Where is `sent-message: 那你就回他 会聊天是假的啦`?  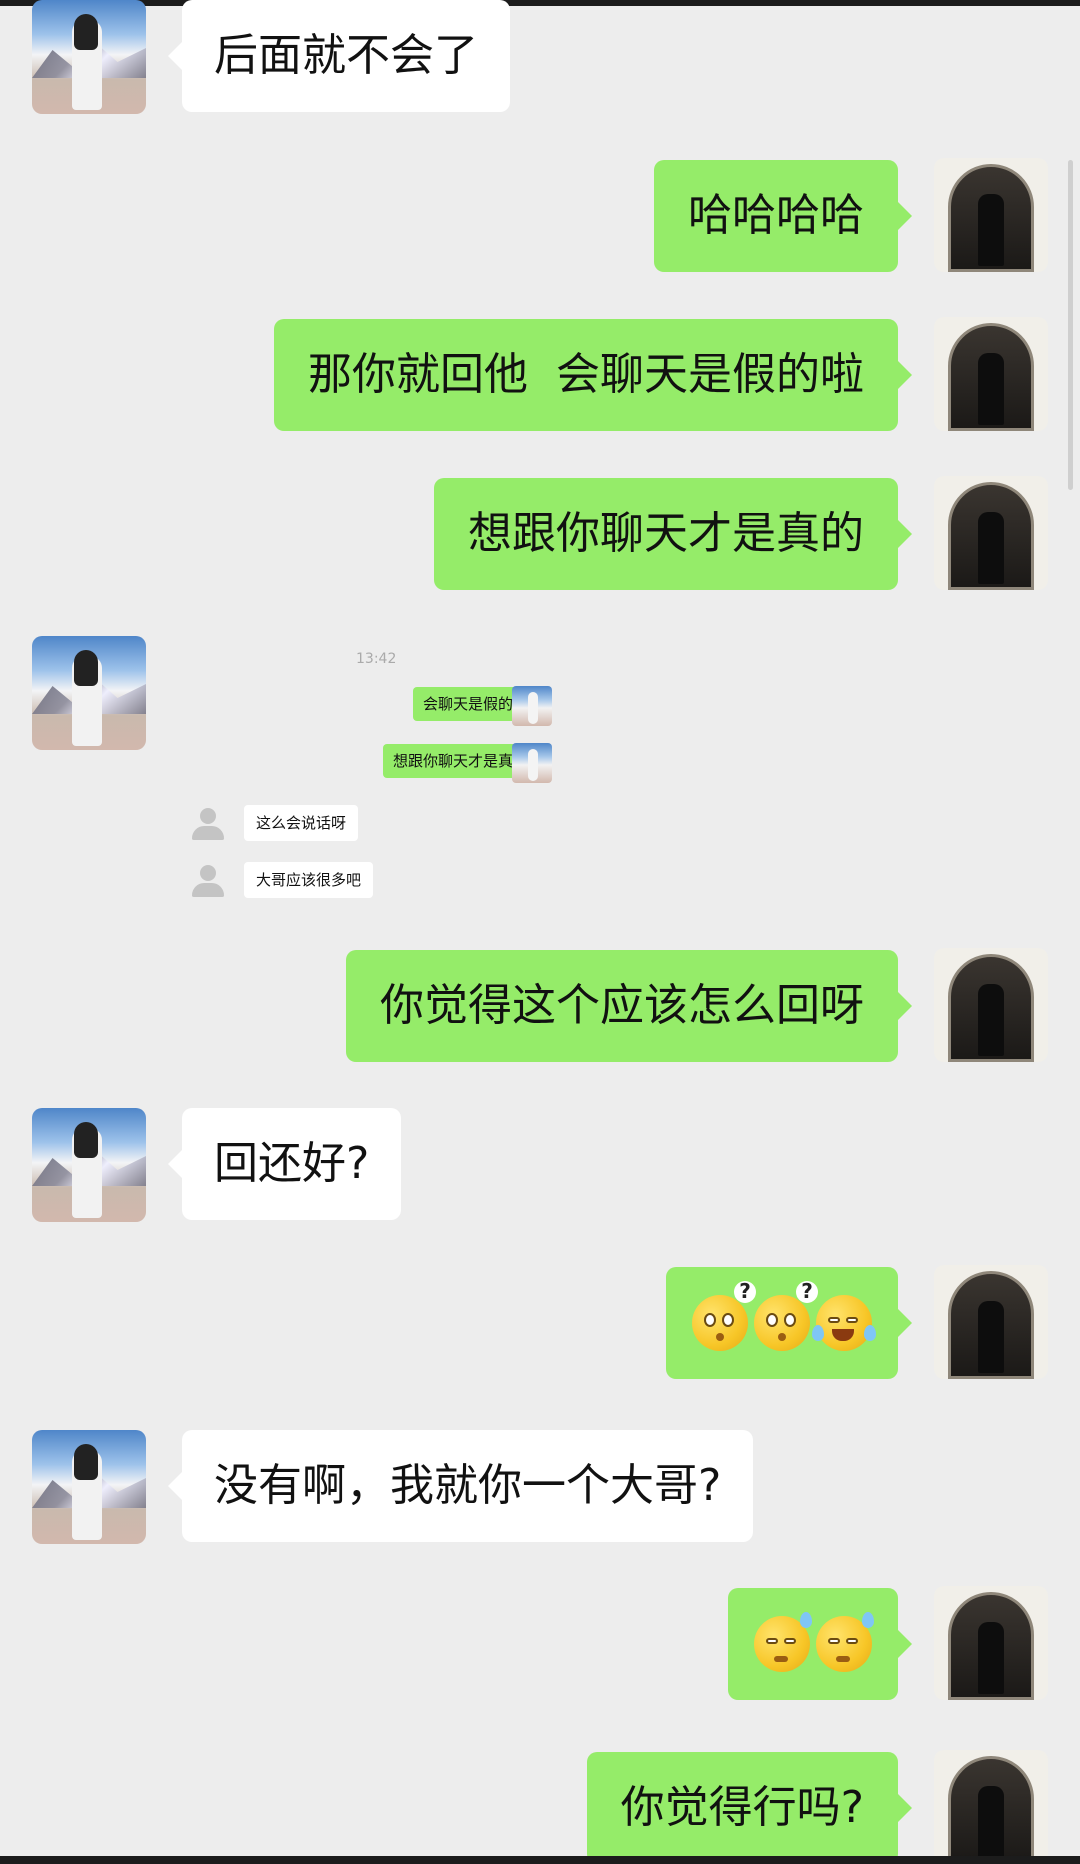
sent-message: 那你就回他 会聊天是假的啦 is located at coordinates (593, 375).